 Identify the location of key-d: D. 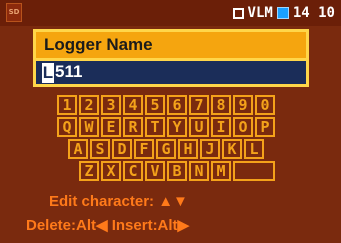
(122, 149).